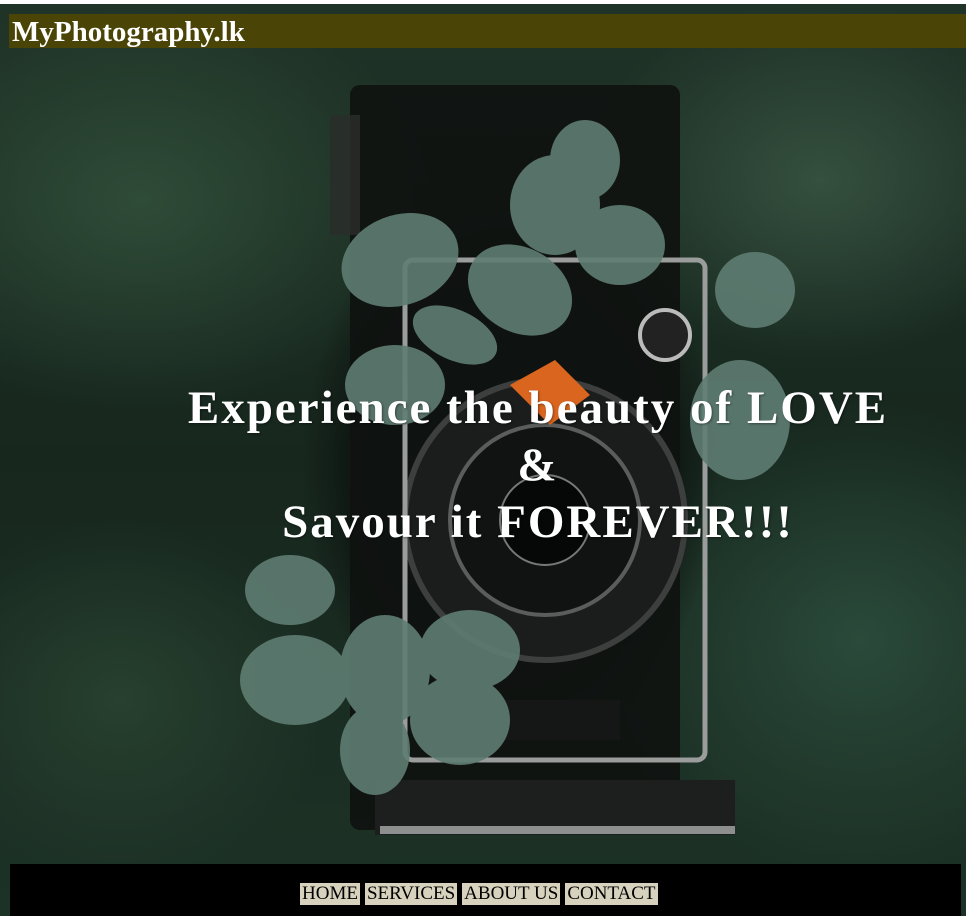  I want to click on tagline-line-3: Savour it FOREVER!!!, so click(538, 522).